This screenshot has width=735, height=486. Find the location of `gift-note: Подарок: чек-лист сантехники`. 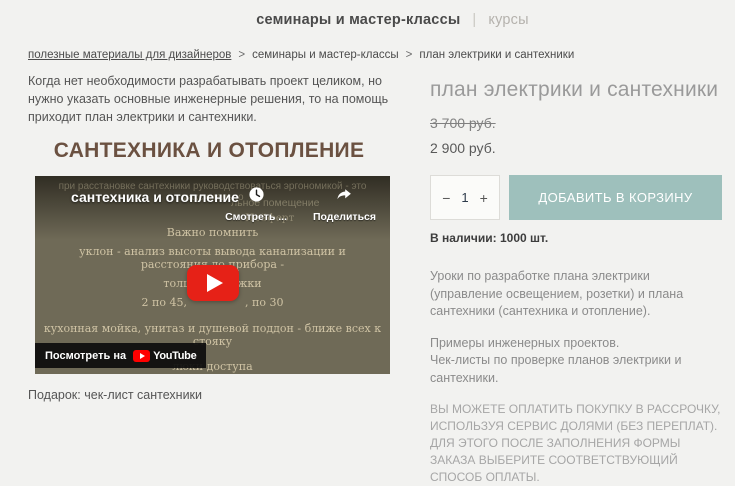

gift-note: Подарок: чек-лист сантехники is located at coordinates (115, 395).